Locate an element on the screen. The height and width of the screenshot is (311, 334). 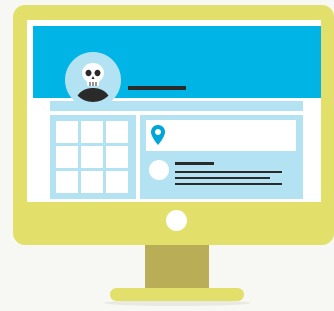
photo-grid is located at coordinates (93, 157).